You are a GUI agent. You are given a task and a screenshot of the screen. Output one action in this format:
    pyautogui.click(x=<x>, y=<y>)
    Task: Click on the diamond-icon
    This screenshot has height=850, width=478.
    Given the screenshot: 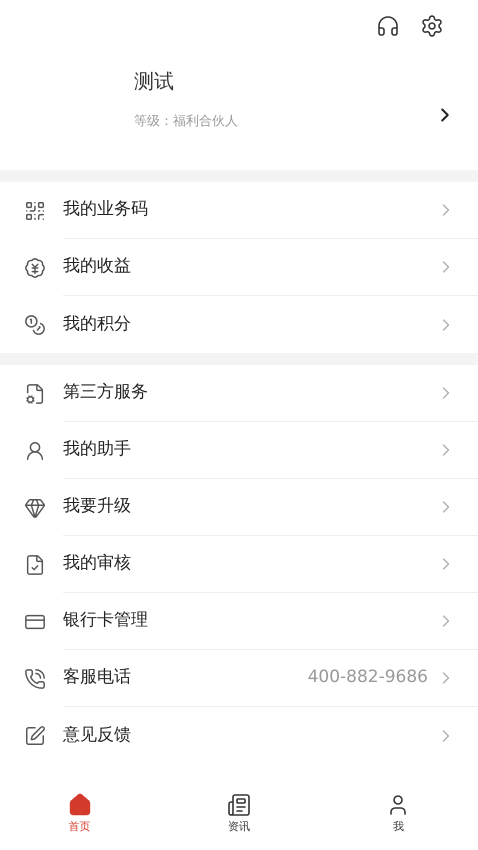 What is the action you would take?
    pyautogui.click(x=35, y=507)
    